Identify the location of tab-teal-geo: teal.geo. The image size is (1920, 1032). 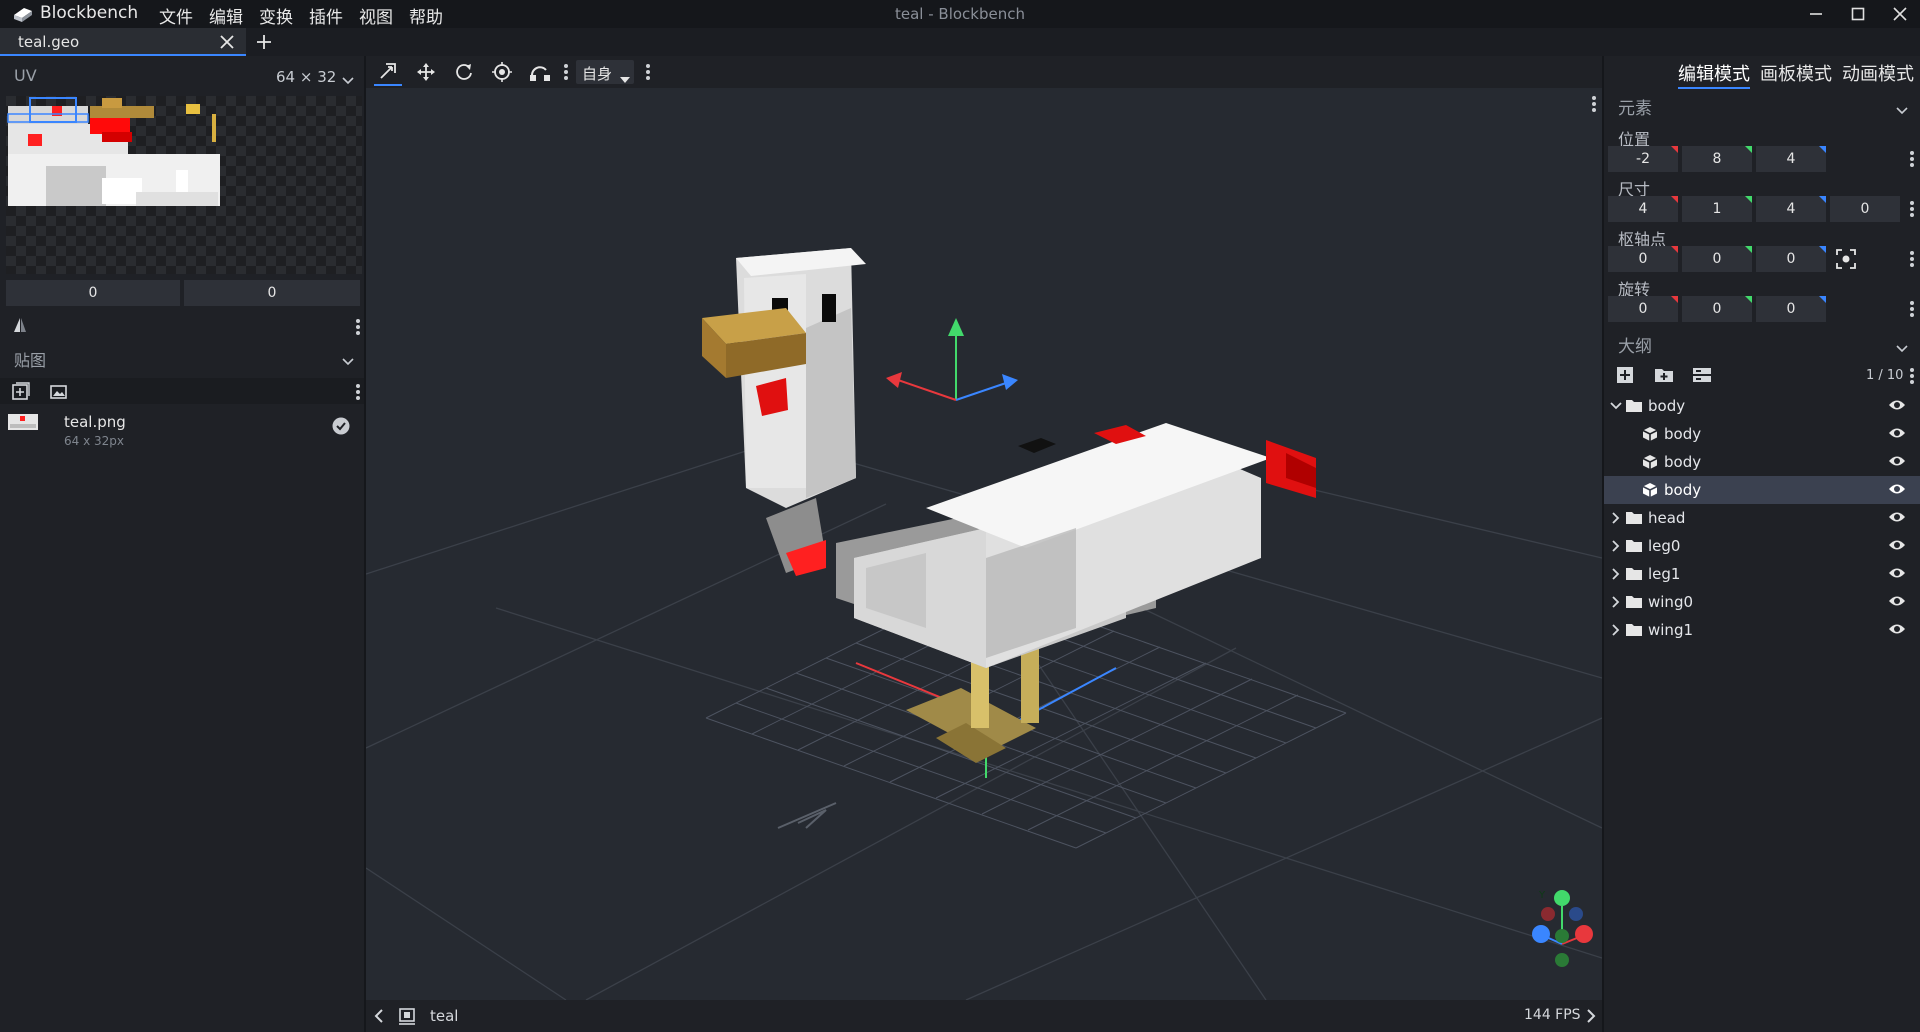
(123, 42).